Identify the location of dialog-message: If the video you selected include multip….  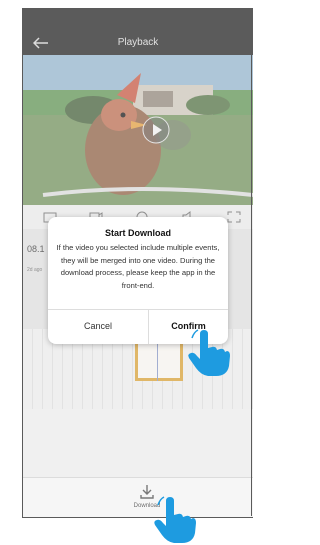
(138, 266).